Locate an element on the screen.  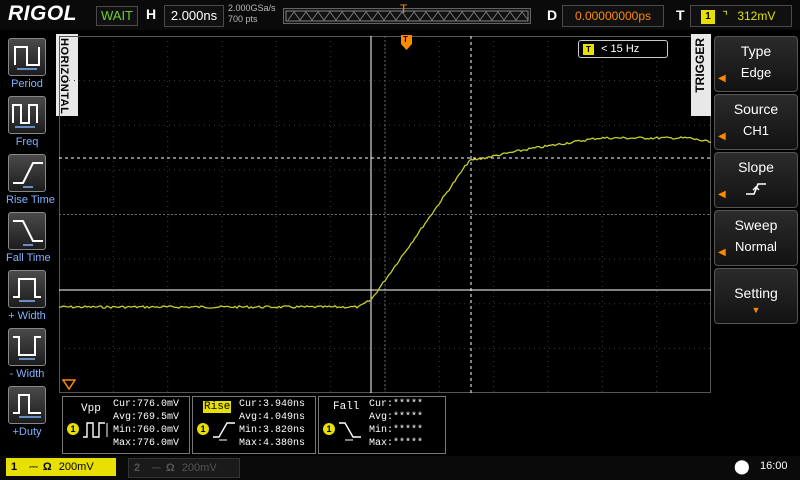
freq-icon is located at coordinates (27, 115).